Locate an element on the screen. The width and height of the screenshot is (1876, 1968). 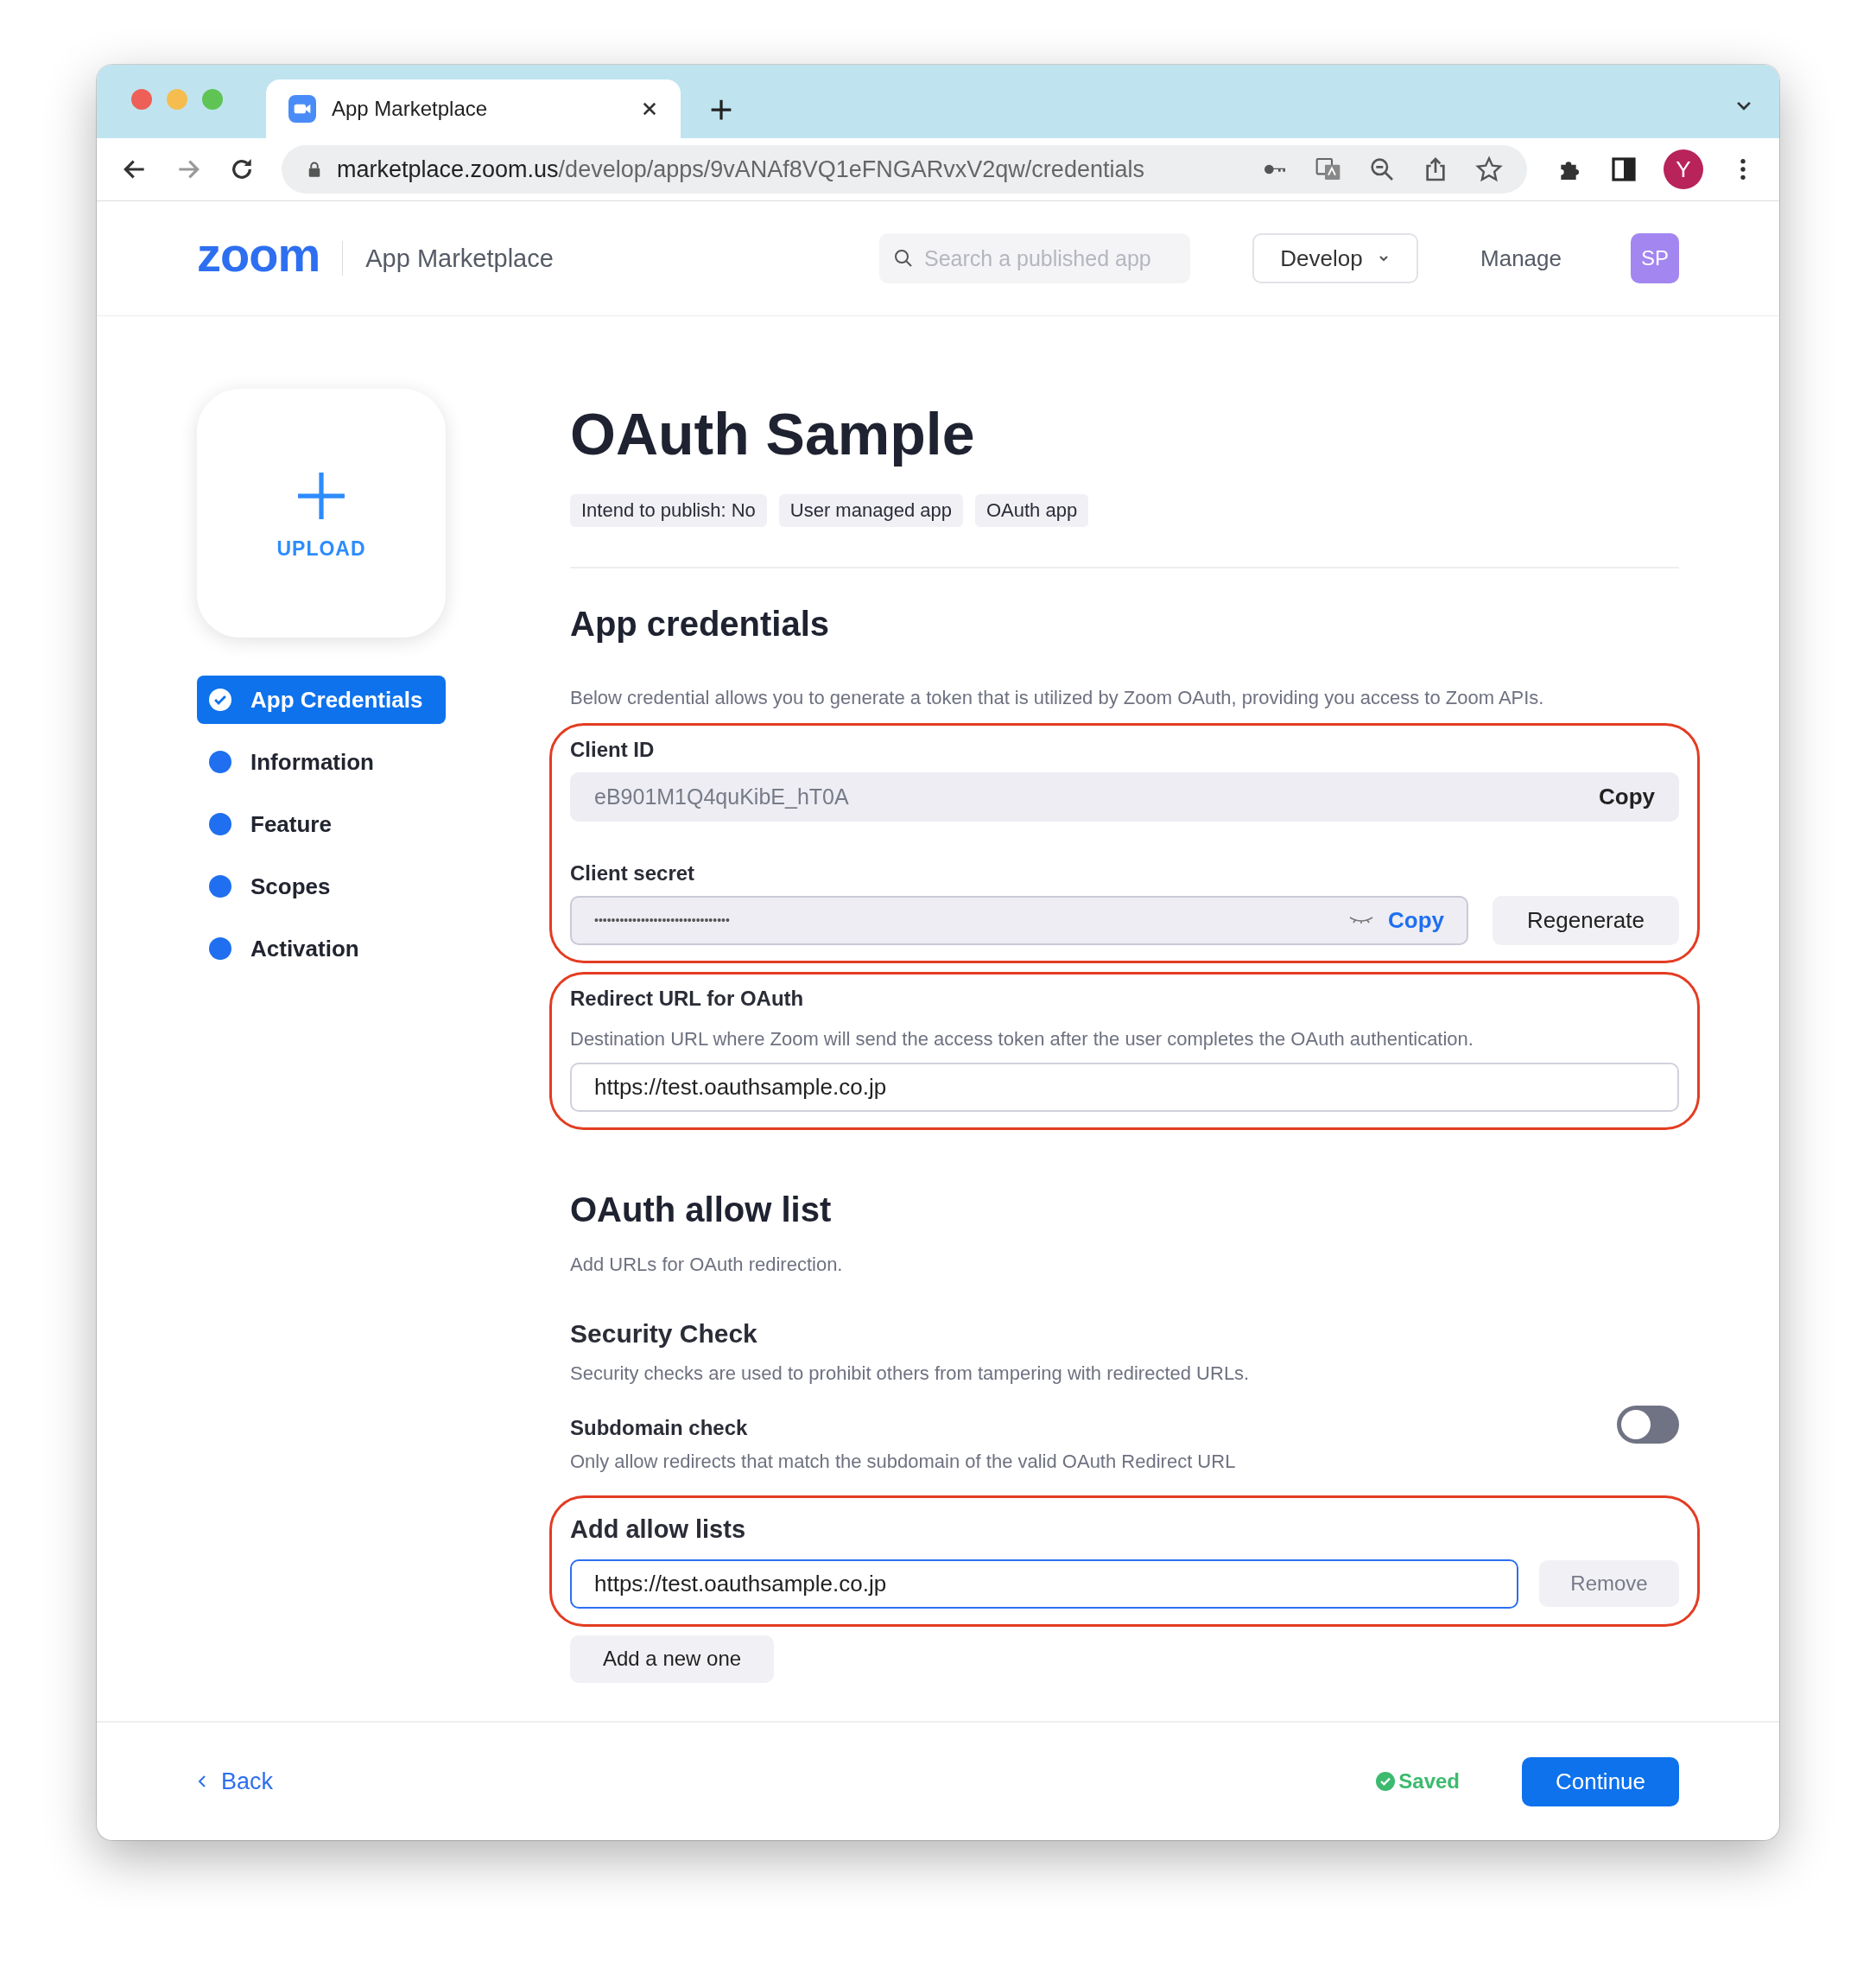
url-text: marketplace.zoom.us/develop/apps/9vANAf8VQ1eFNGARvxV2qw/credentials is located at coordinates (740, 169).